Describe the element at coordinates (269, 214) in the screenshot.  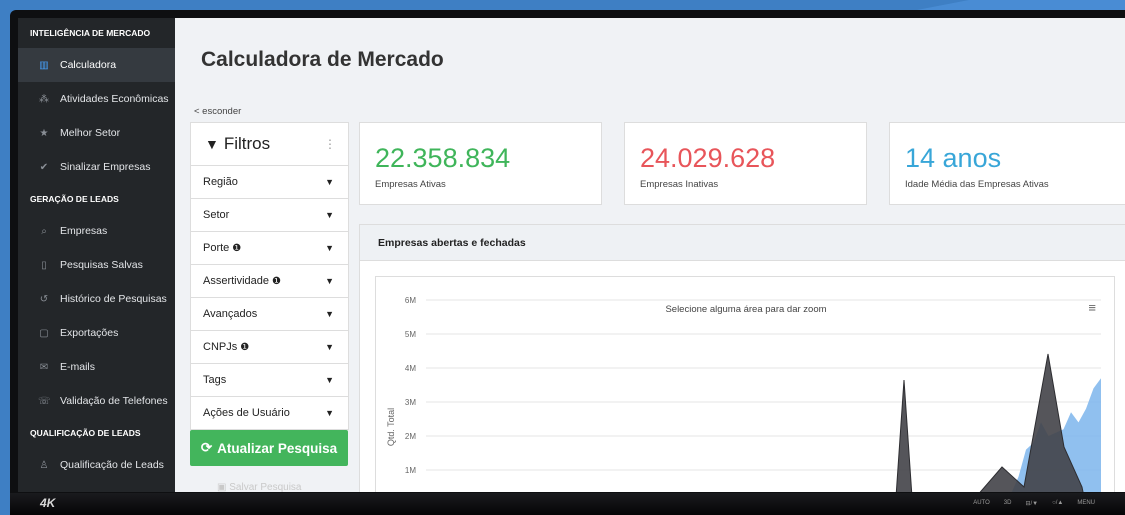
I see `filter-dropdown: Setor ▼` at that location.